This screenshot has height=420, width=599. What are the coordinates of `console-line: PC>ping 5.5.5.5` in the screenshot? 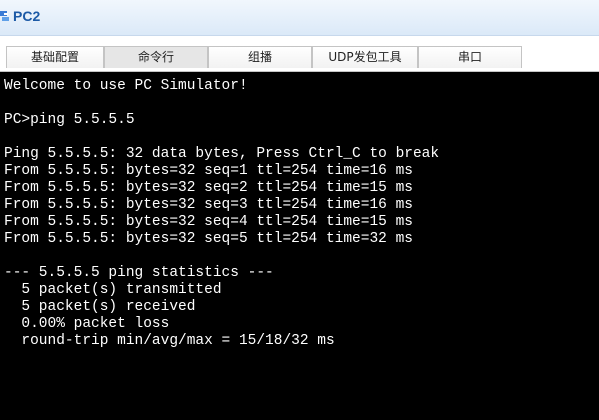 It's located at (69, 120).